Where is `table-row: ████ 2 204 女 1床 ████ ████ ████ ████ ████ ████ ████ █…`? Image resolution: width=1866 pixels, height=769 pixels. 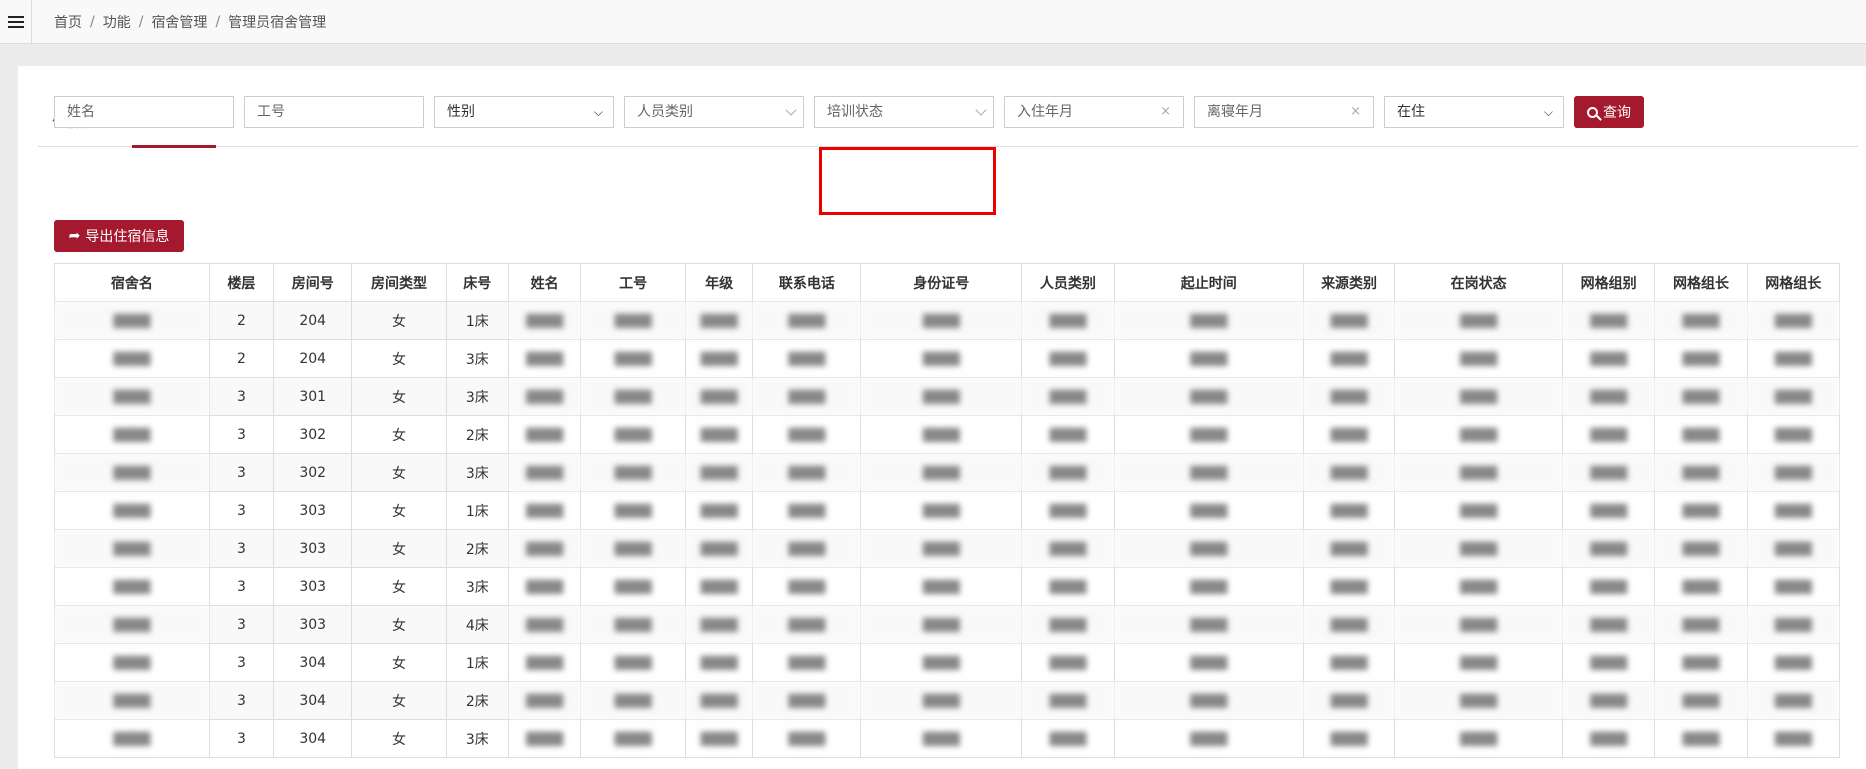
table-row: ████ 2 204 女 1床 ████ ████ ████ ████ ████ ████ ████ █… is located at coordinates (947, 320).